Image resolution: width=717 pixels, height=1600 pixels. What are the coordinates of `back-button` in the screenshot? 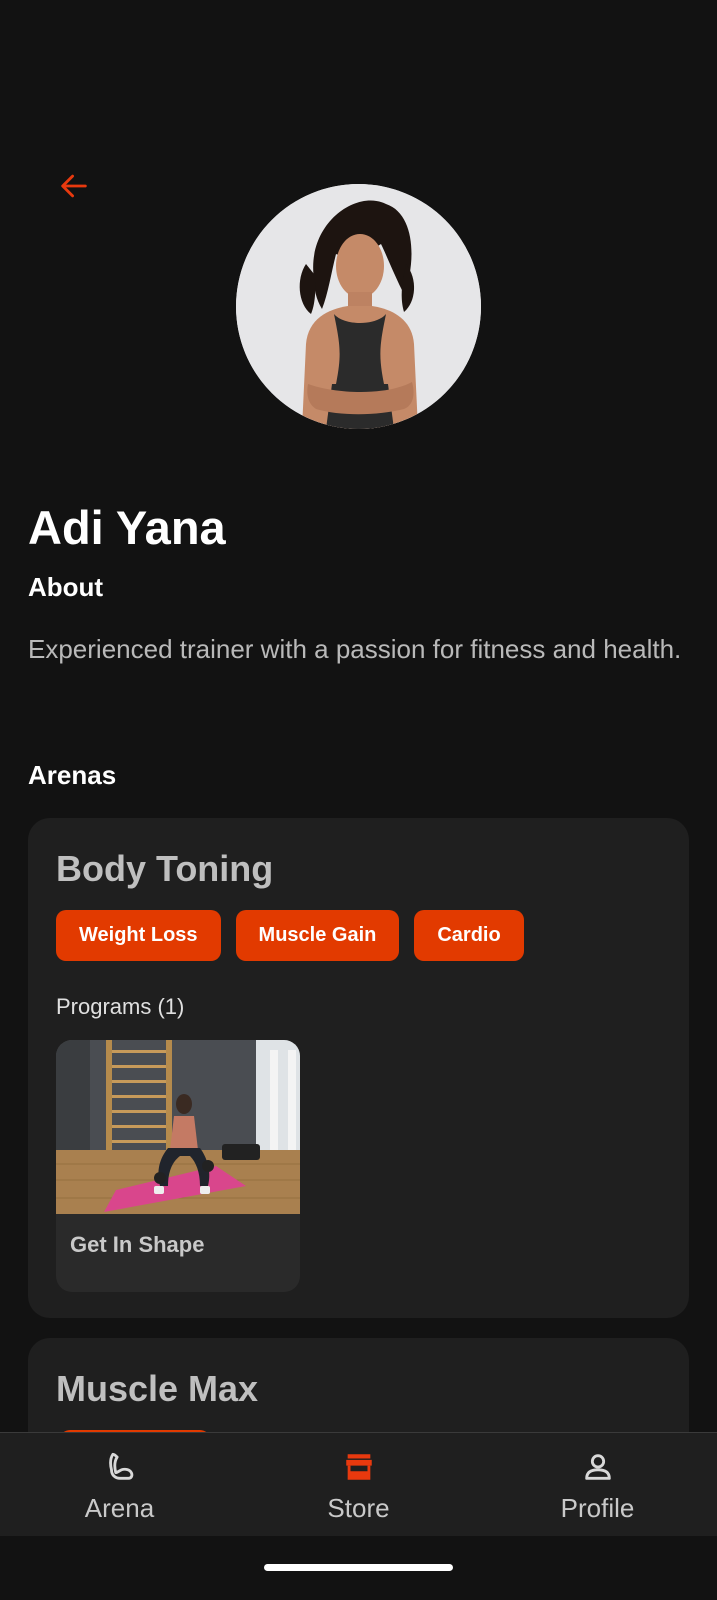 It's located at (74, 186).